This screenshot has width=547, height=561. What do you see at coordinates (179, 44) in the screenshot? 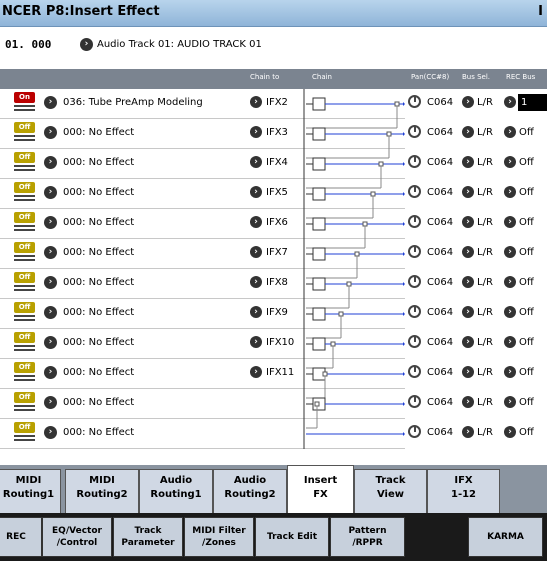
I see `track-name: Audio Track 01: AUDIO TRACK 01` at bounding box center [179, 44].